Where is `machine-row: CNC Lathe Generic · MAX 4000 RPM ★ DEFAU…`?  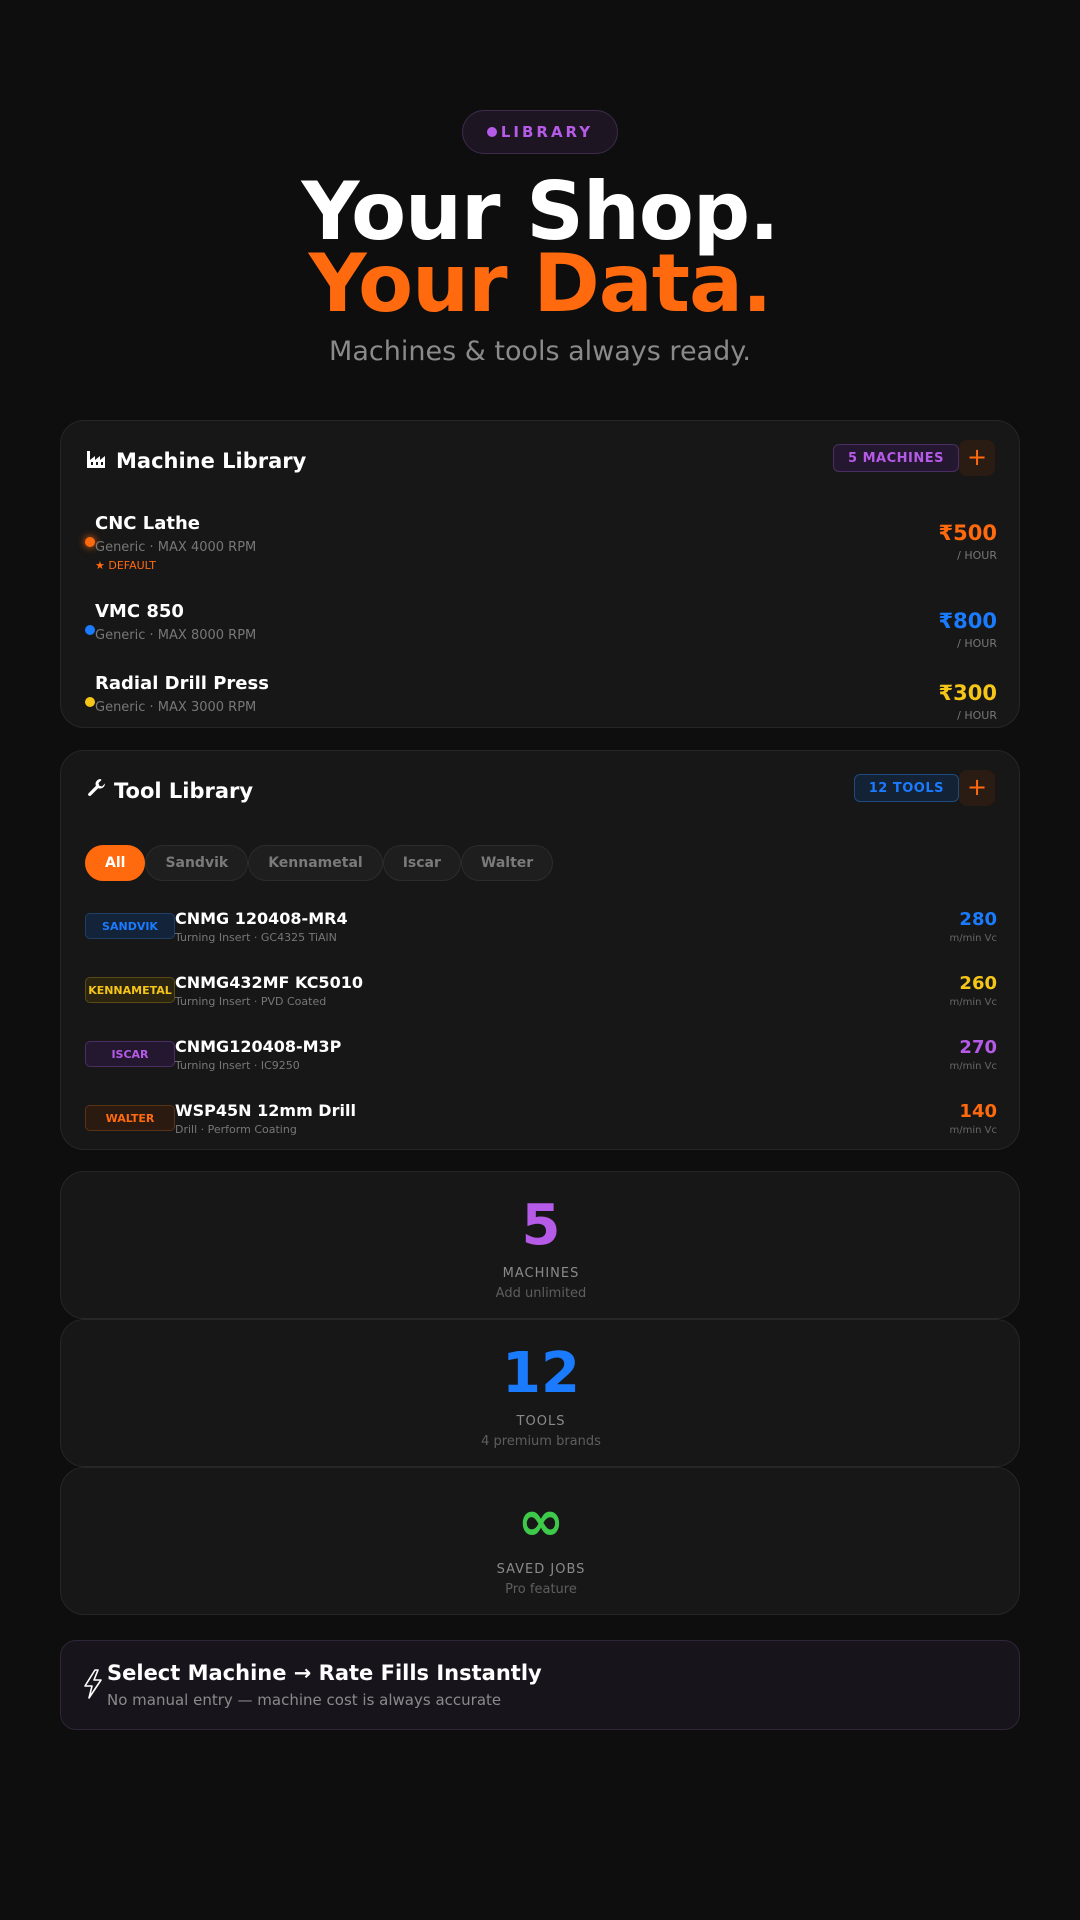
machine-row: CNC Lathe Generic · MAX 4000 RPM ★ DEFAU… is located at coordinates (541, 548).